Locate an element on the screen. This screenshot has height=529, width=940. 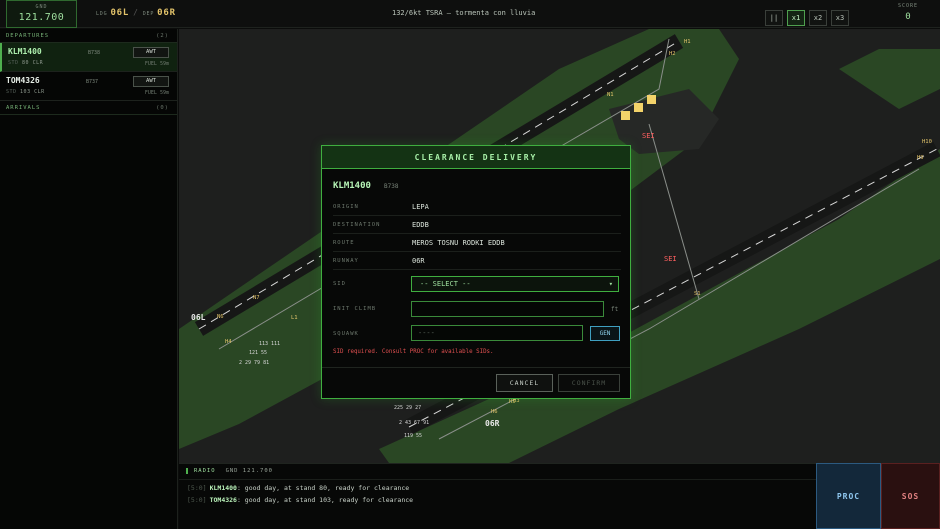
svg-text: 2 43 67 91 is located at coordinates (414, 423).